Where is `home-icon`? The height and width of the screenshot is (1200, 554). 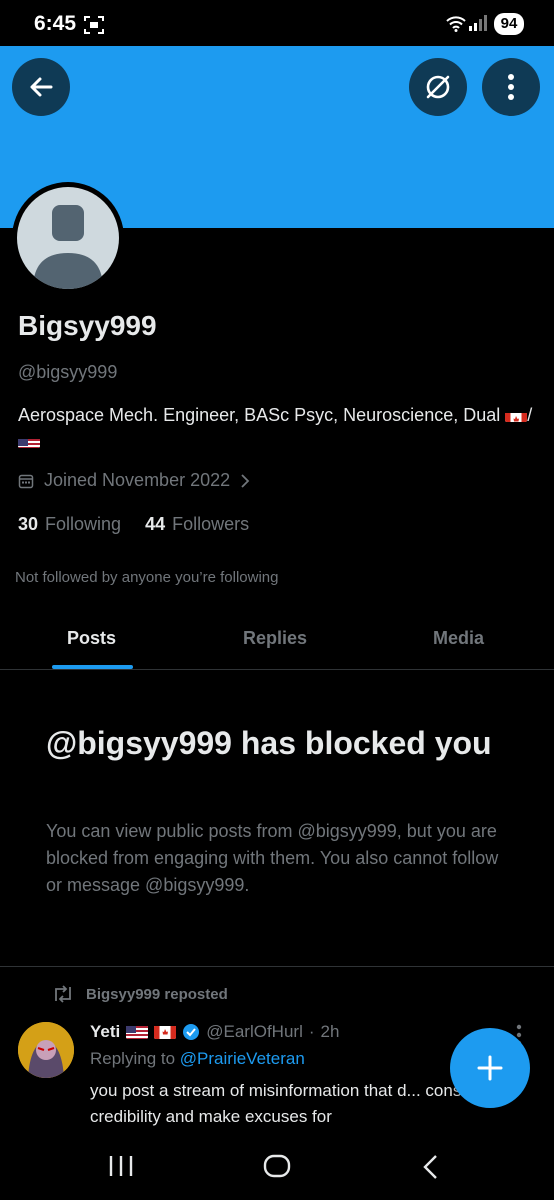
home-icon is located at coordinates (277, 1166).